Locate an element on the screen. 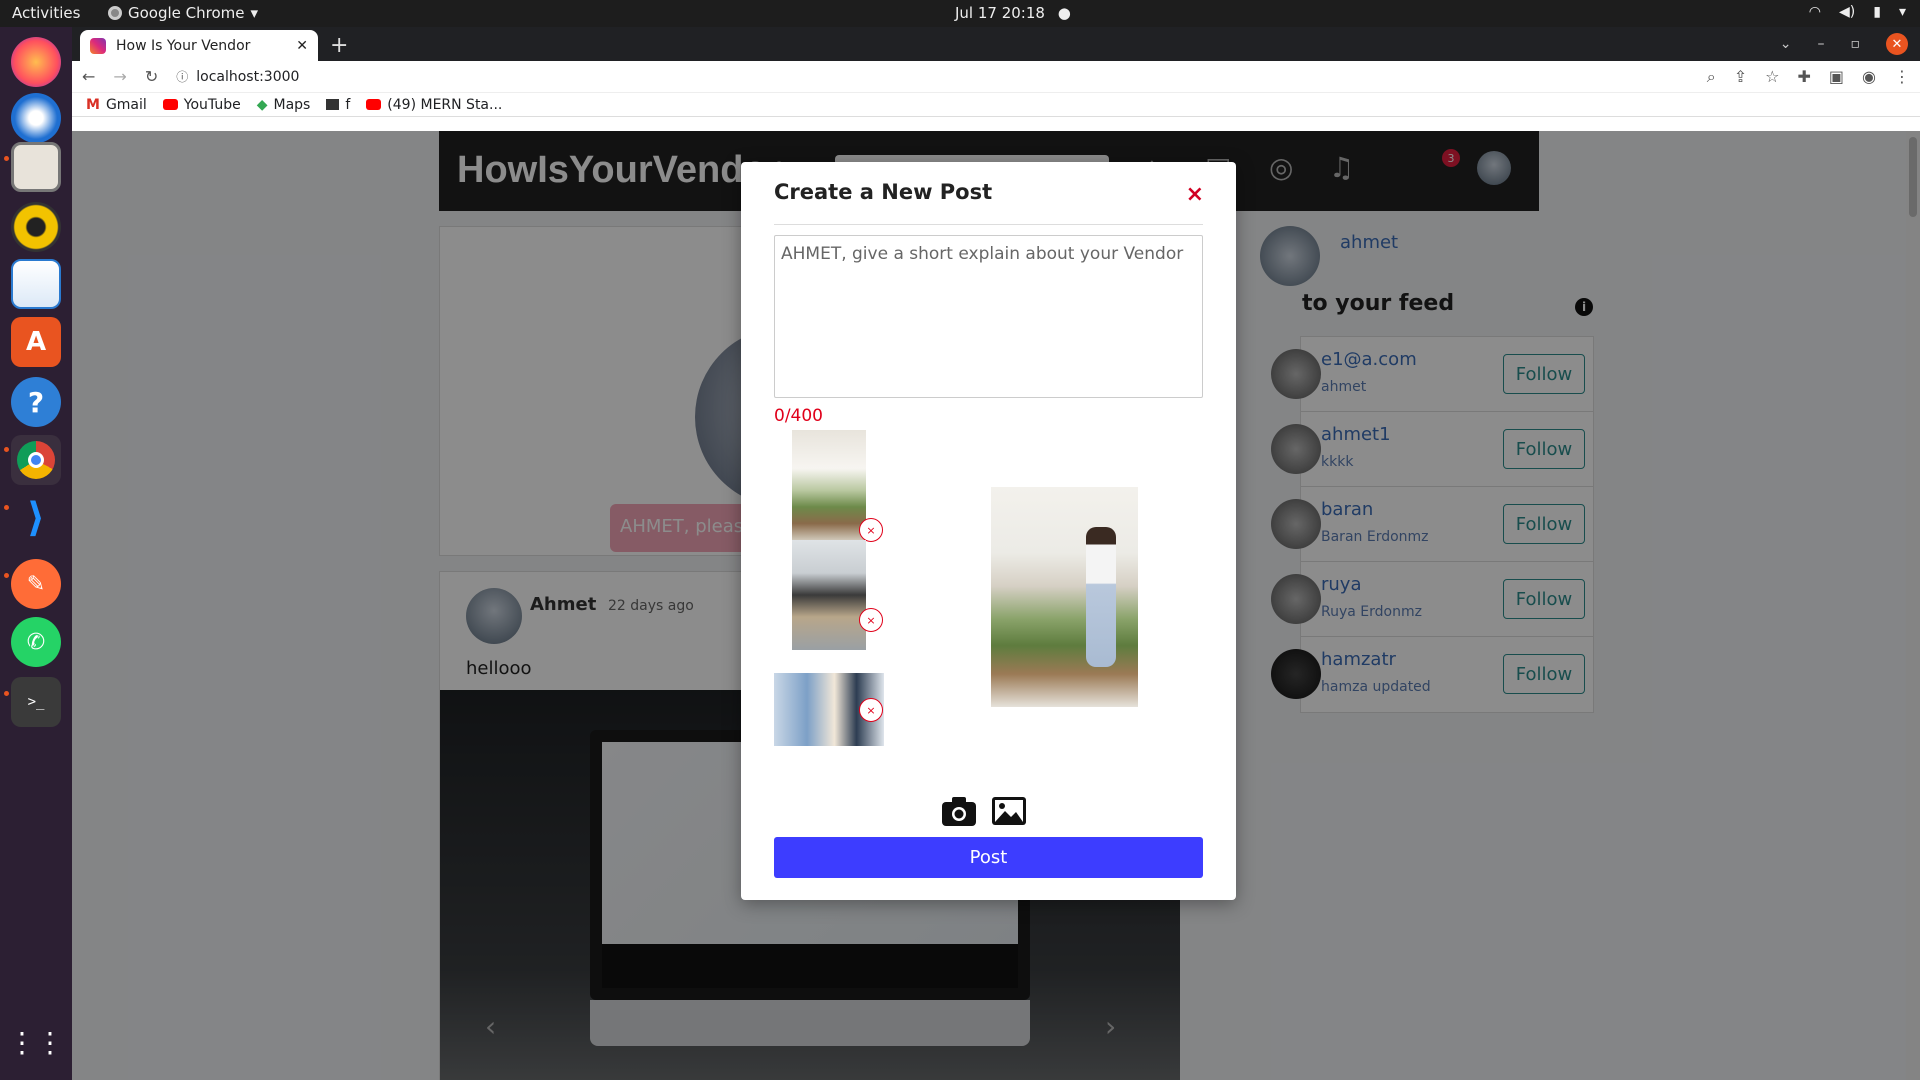 This screenshot has height=1080, width=1920. forward-icon: → is located at coordinates (119, 76).